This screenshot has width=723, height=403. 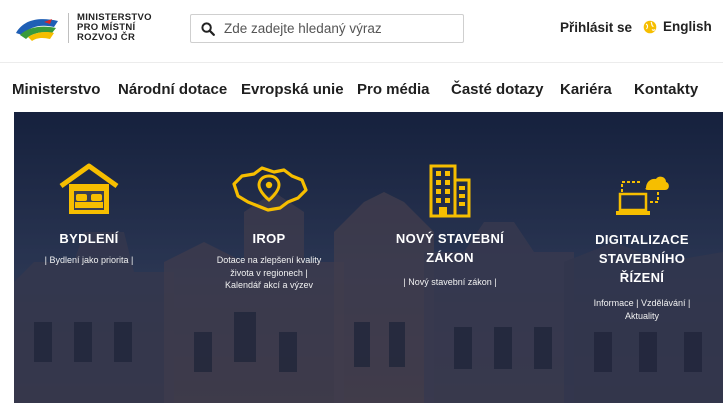 I want to click on tile-links: | Nový stavební zákon |, so click(x=450, y=282).